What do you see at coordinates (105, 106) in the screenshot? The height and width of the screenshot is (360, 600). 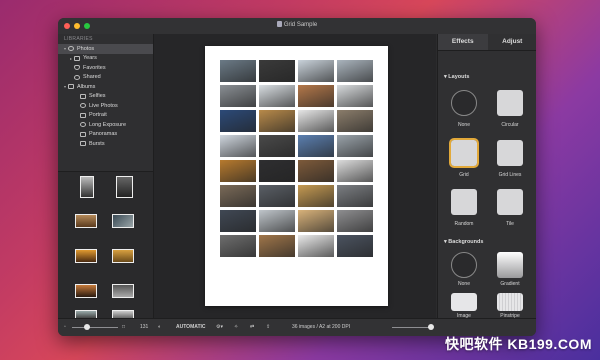 I see `sidebar-item-live-photos: Live Photos` at bounding box center [105, 106].